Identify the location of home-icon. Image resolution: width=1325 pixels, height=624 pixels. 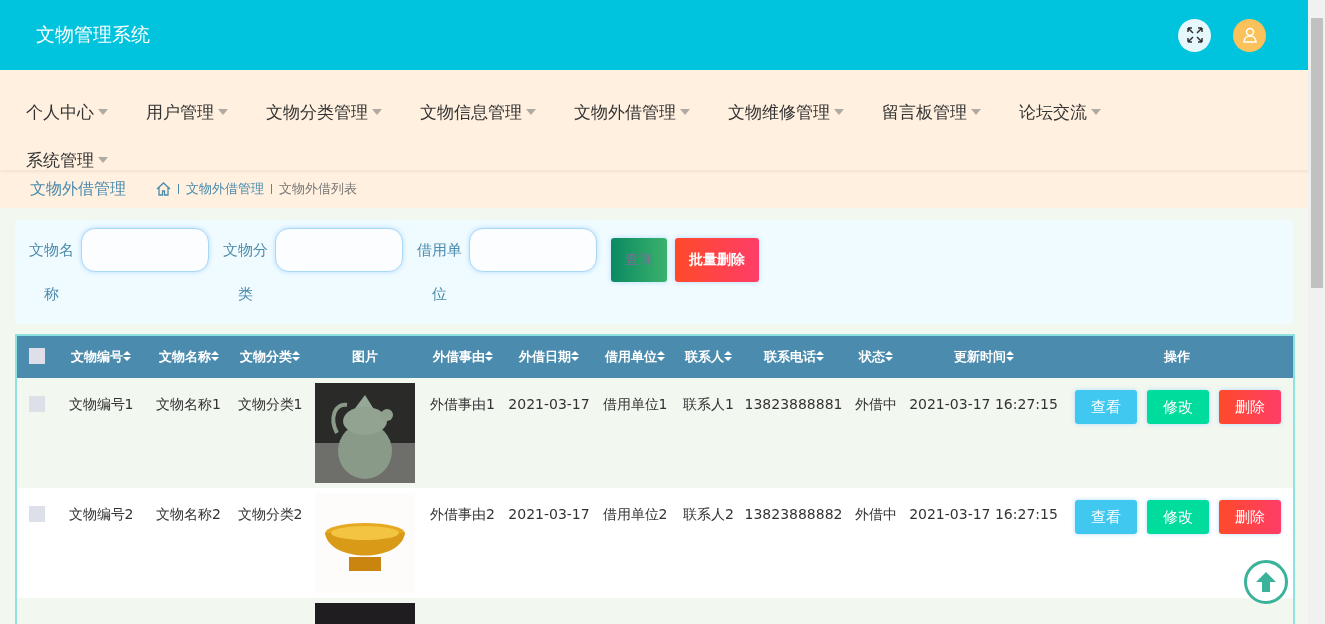
(163, 189).